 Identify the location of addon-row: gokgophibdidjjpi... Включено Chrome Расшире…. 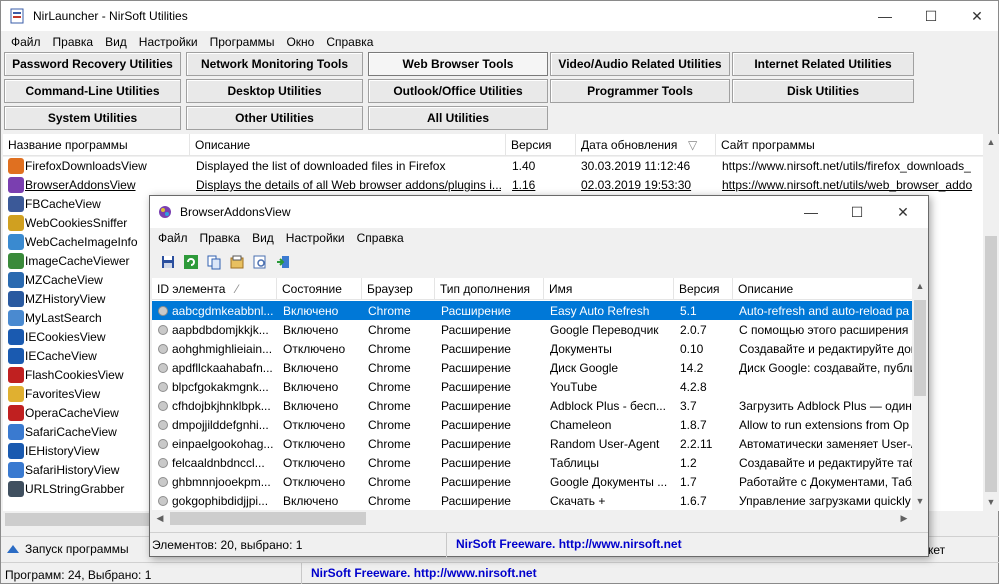
(532, 500).